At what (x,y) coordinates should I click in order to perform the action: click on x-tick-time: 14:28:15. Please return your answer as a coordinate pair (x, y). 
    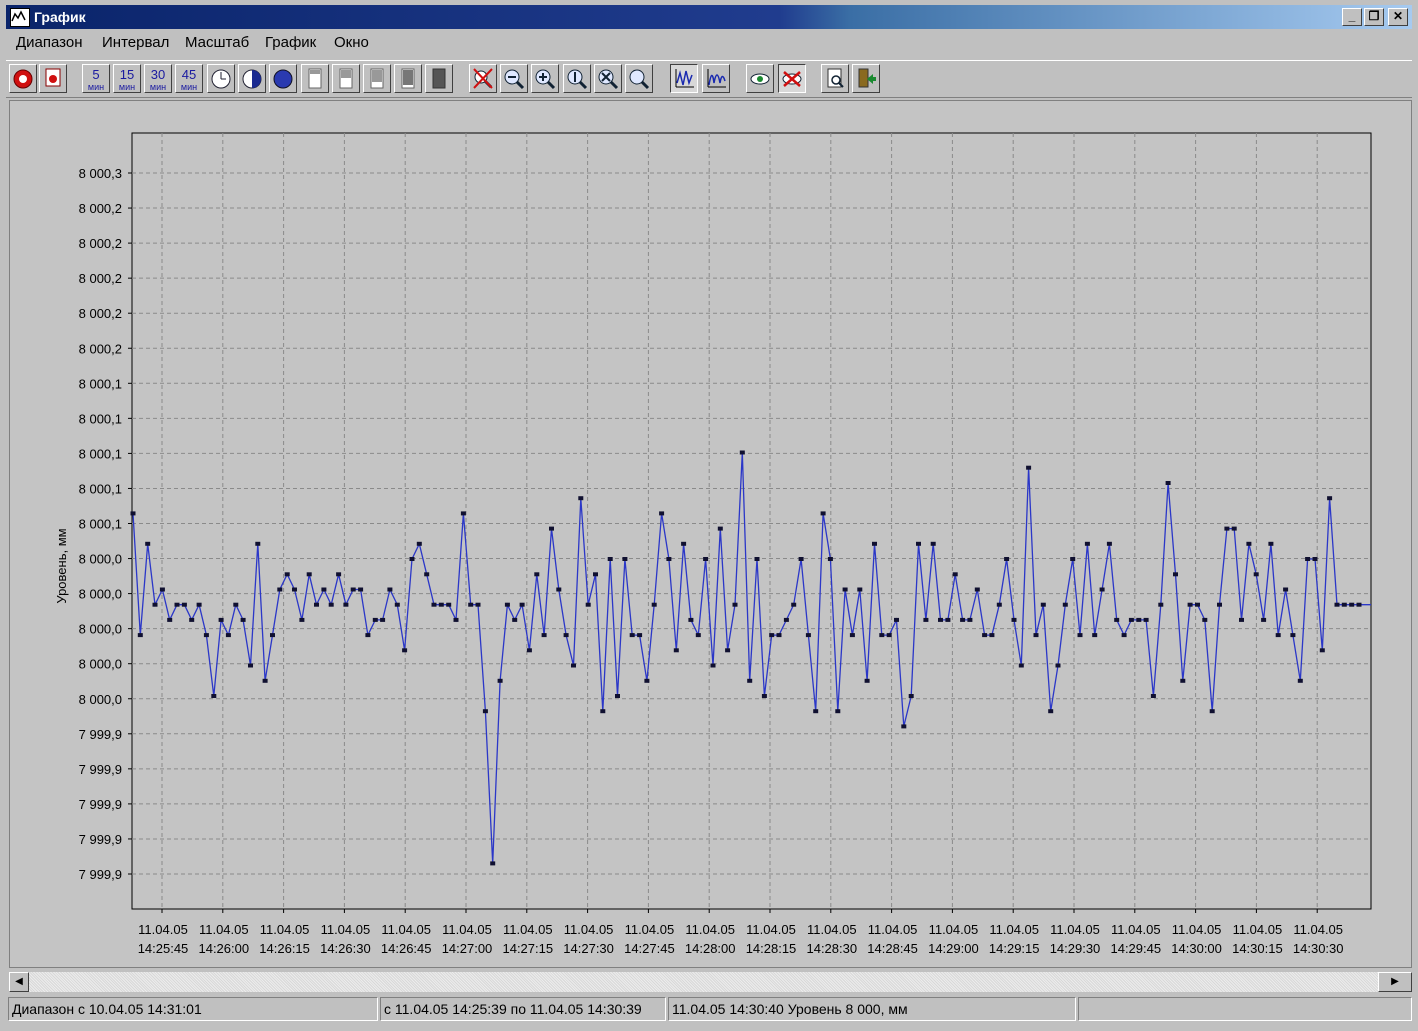
    Looking at the image, I should click on (771, 948).